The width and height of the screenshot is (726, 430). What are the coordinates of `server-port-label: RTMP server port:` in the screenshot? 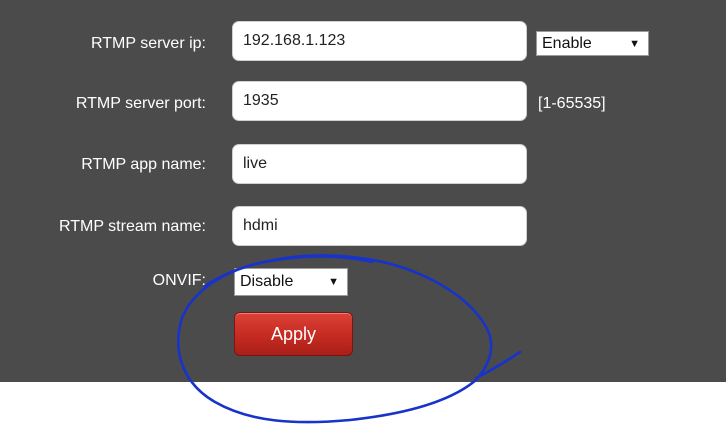 It's located at (140, 103).